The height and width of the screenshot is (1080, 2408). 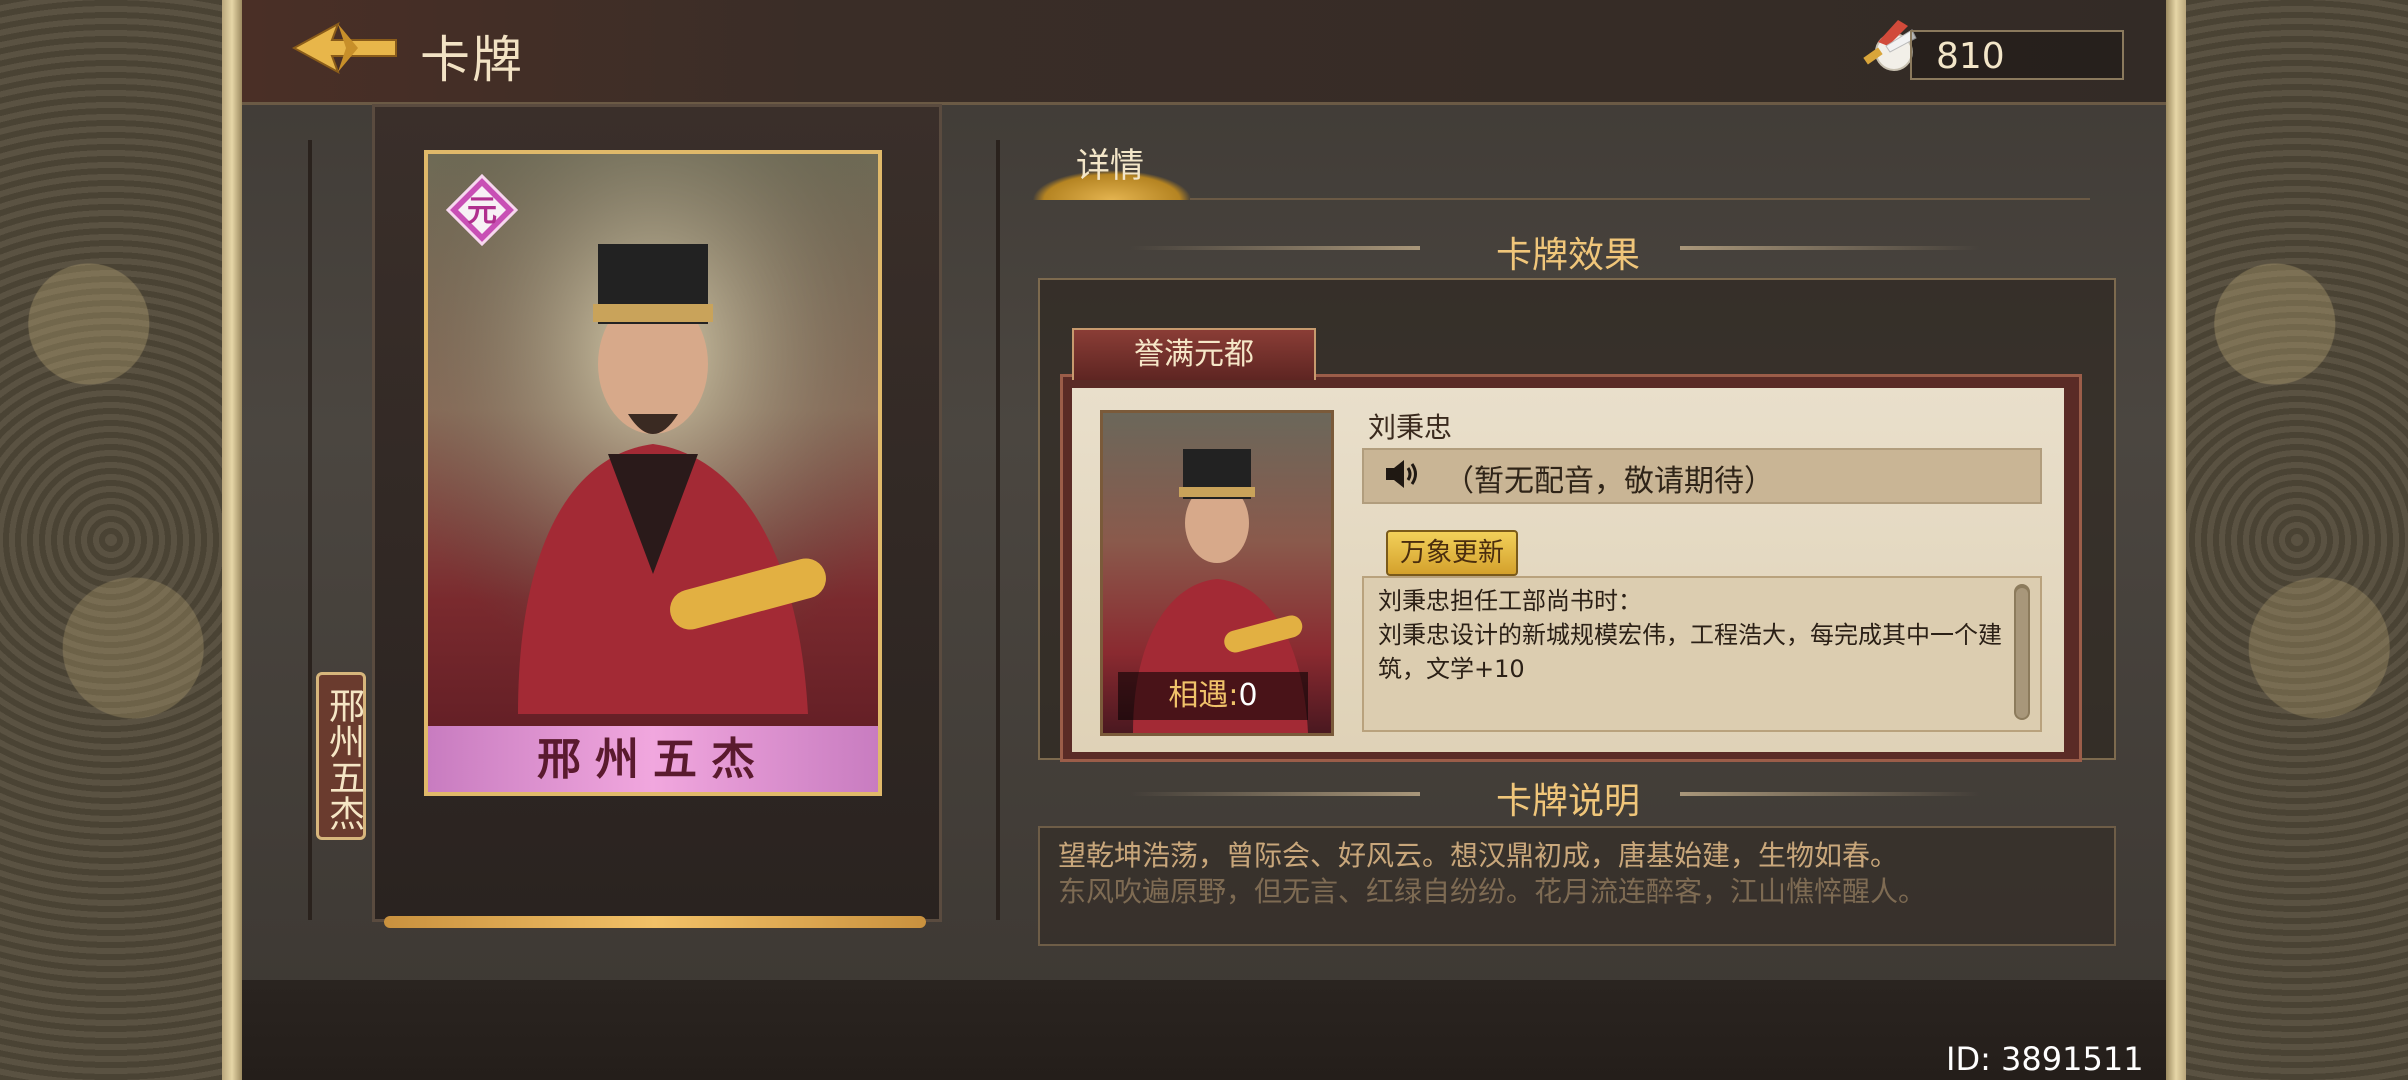 What do you see at coordinates (472, 60) in the screenshot?
I see `page-title: 卡牌` at bounding box center [472, 60].